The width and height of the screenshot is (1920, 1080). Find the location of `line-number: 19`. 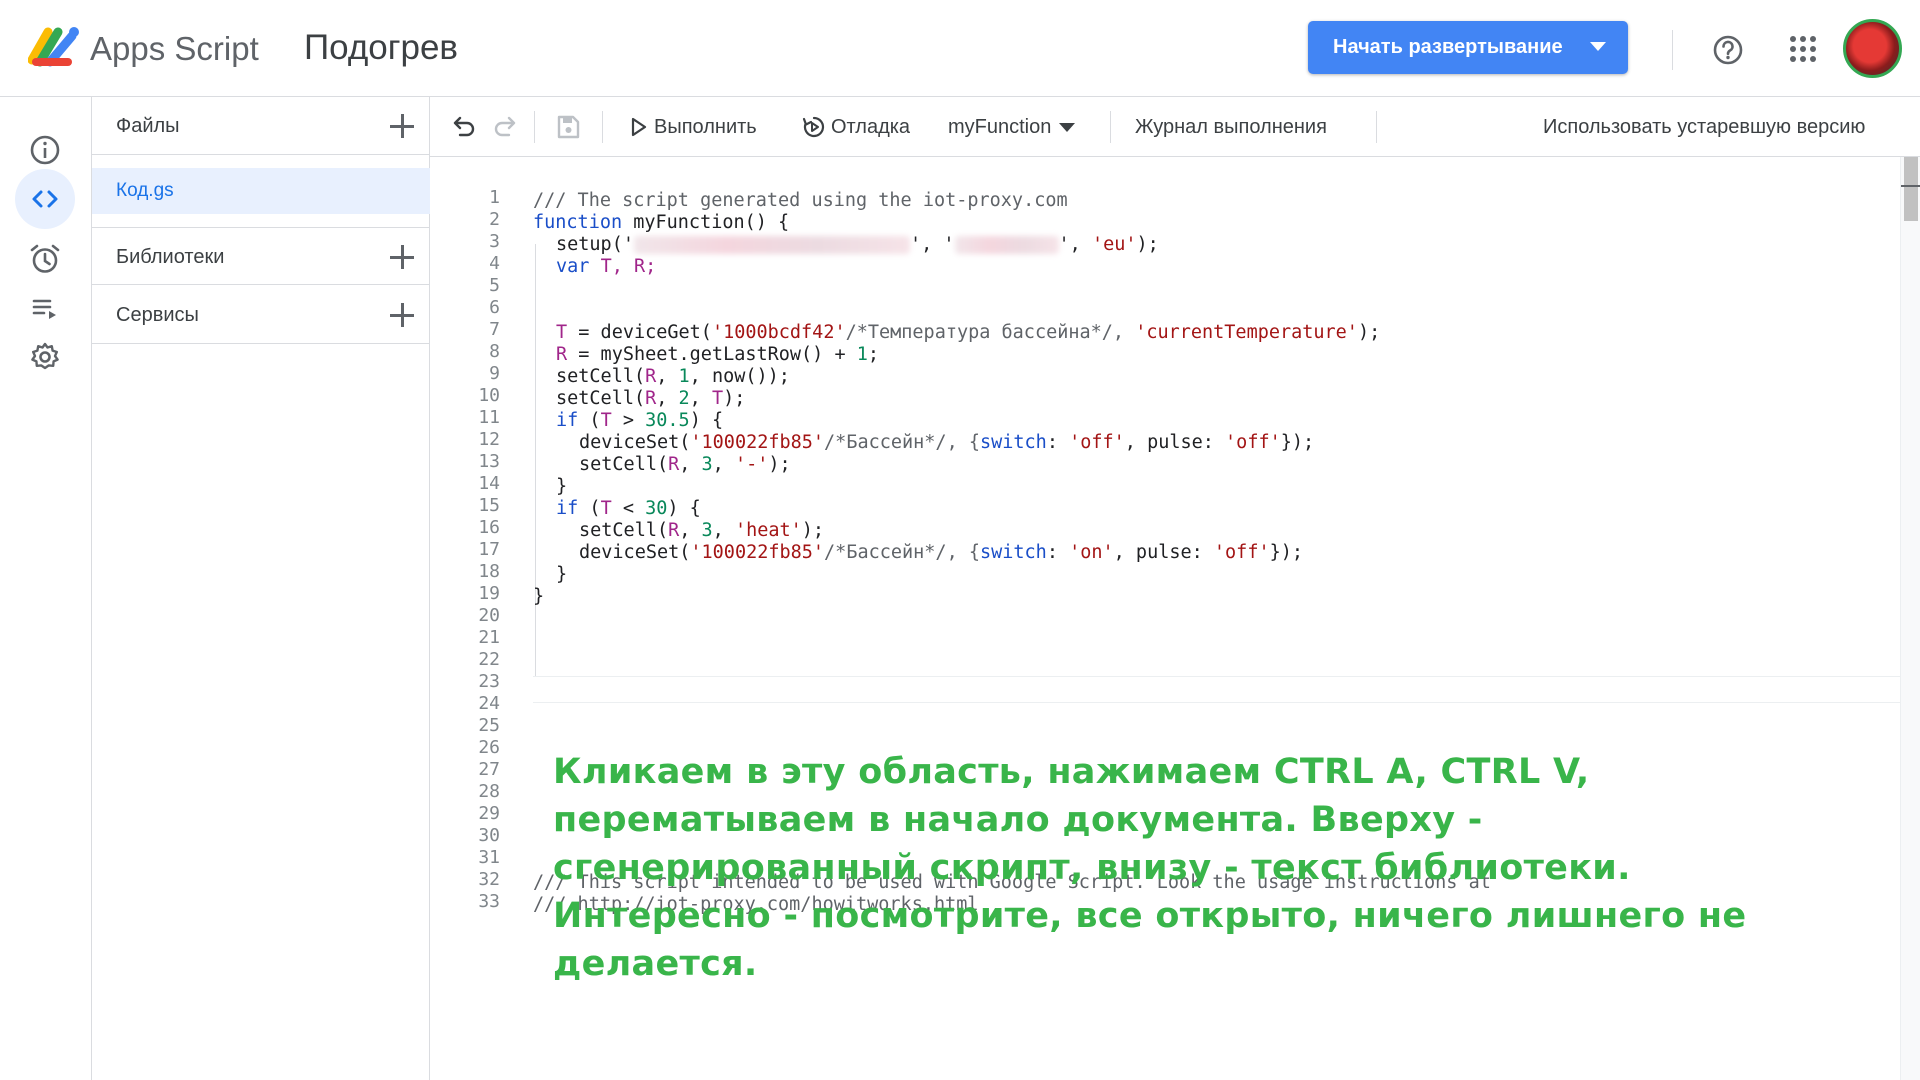

line-number: 19 is located at coordinates (489, 593).